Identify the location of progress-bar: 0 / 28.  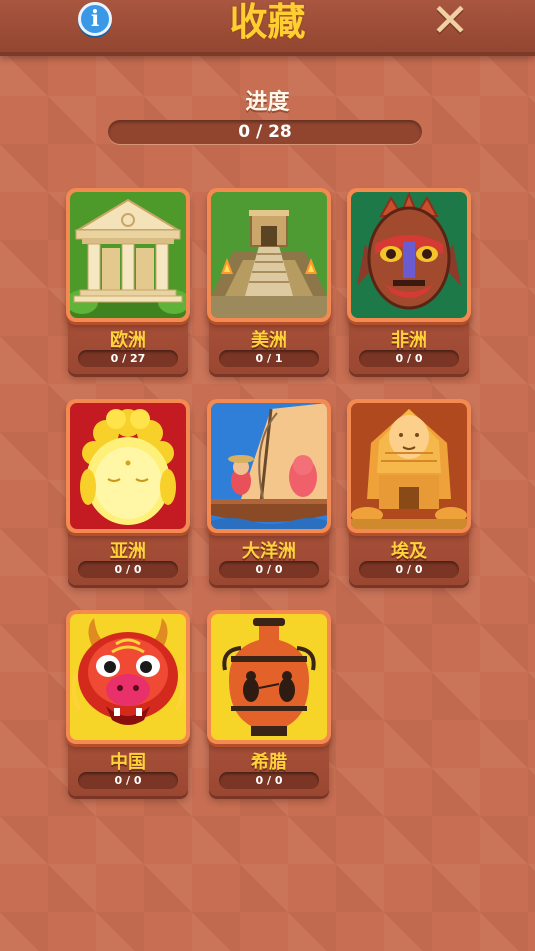
(265, 132).